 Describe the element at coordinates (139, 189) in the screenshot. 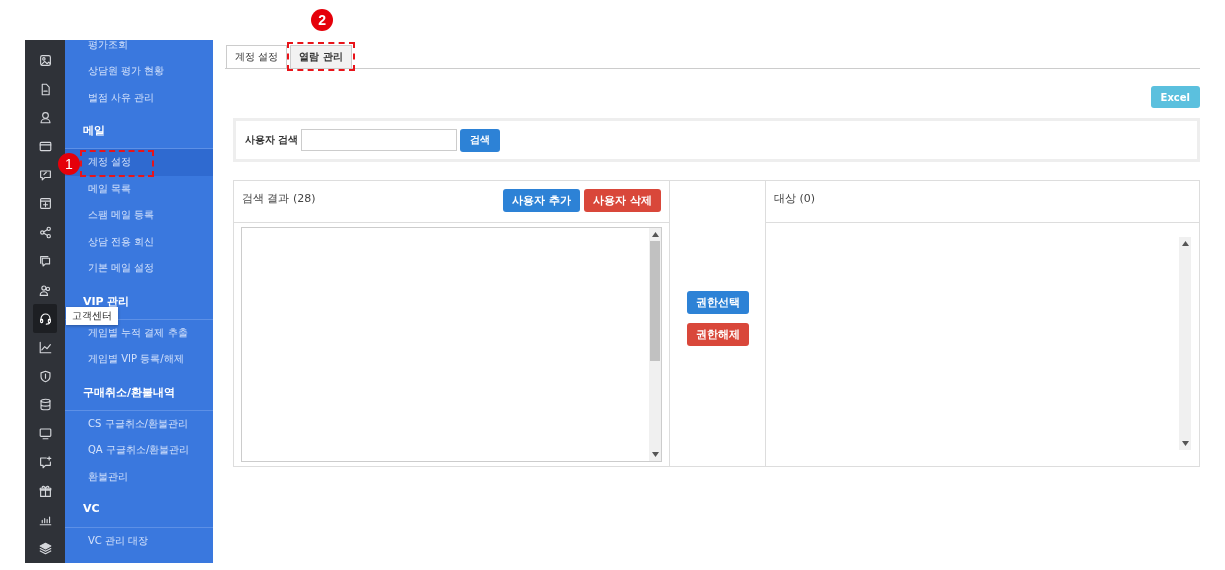

I see `menu-item: 메일 목록` at that location.